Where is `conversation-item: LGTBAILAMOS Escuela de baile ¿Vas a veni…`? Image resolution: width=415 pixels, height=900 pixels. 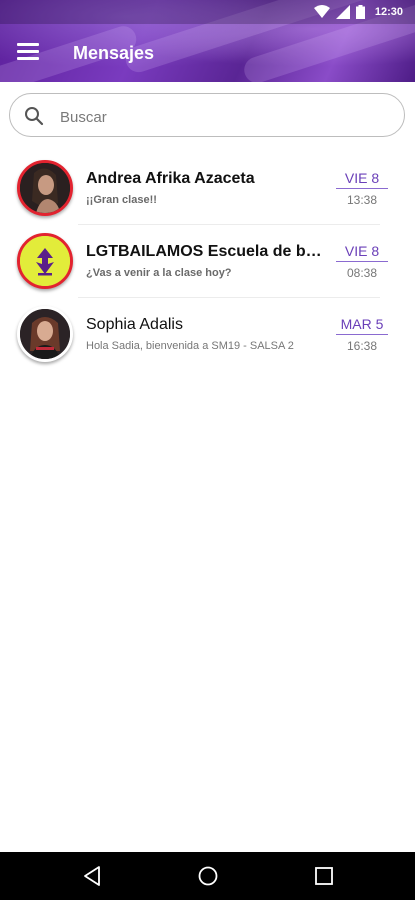
conversation-item: LGTBAILAMOS Escuela de baile ¿Vas a veni… is located at coordinates (207, 261).